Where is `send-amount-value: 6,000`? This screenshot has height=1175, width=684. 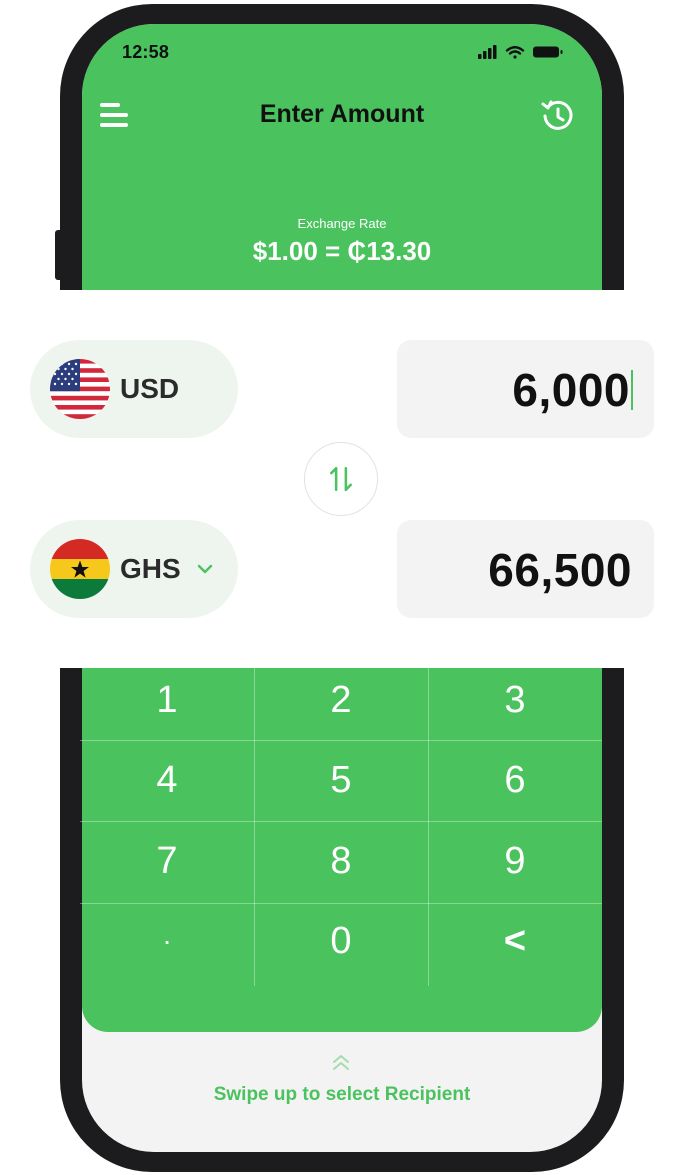 send-amount-value: 6,000 is located at coordinates (571, 390).